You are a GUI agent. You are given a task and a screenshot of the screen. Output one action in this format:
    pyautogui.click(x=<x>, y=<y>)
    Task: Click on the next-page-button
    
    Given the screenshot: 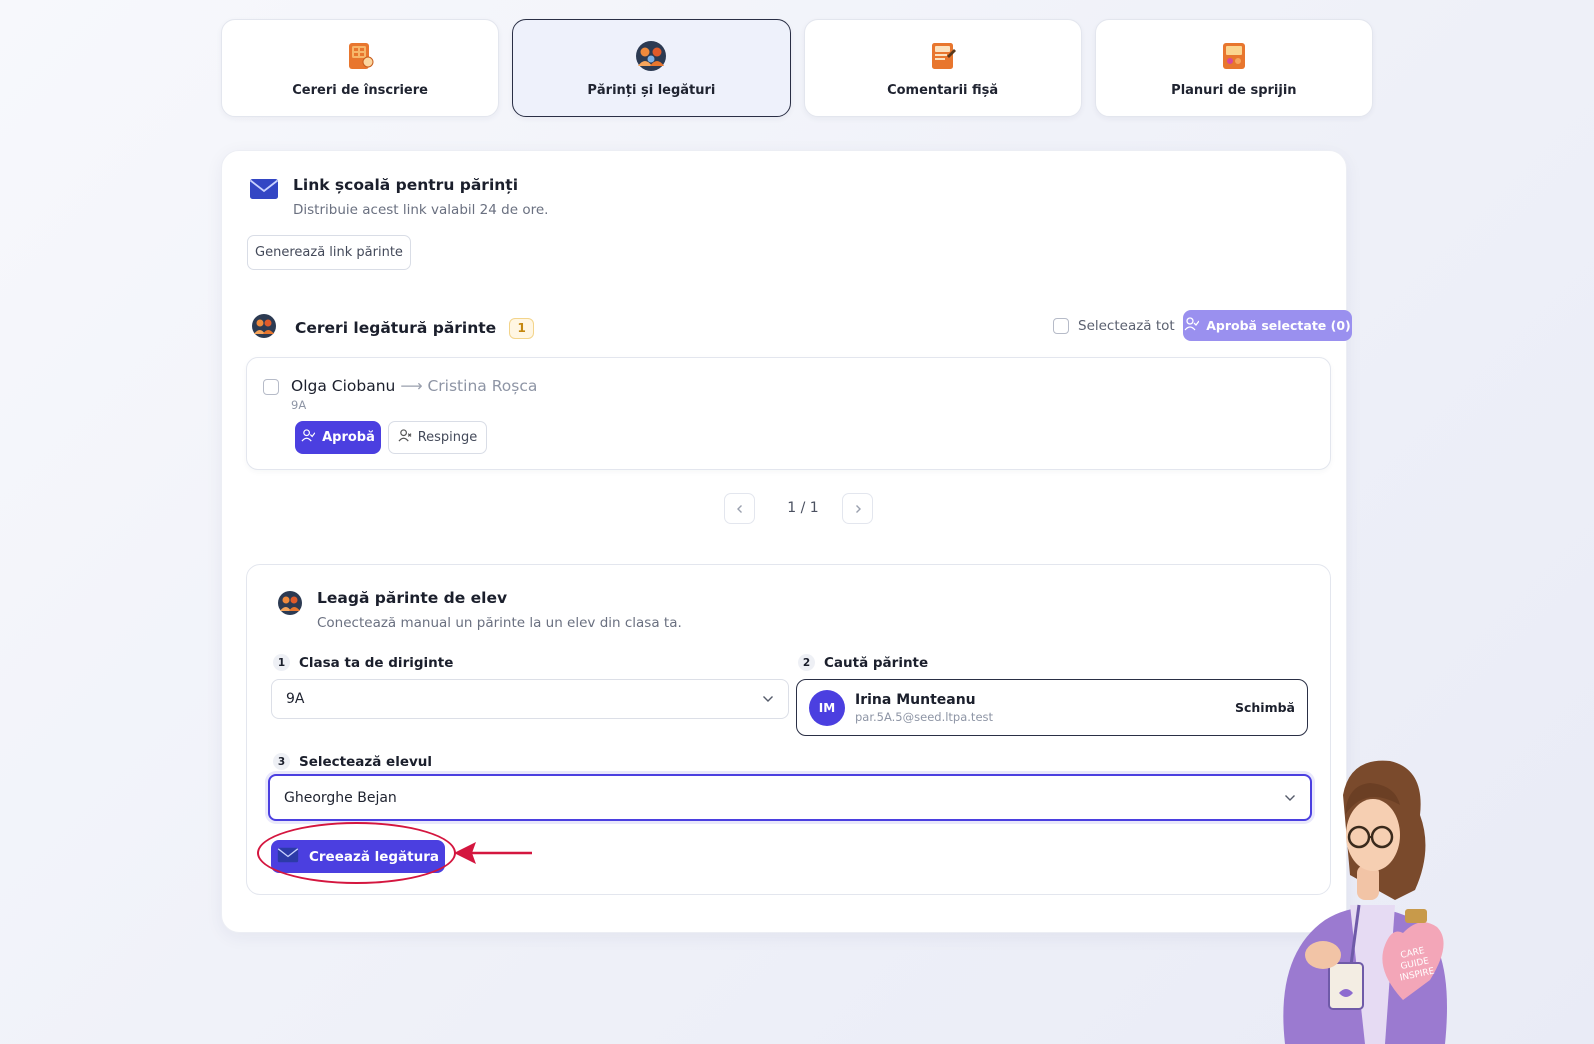 What is the action you would take?
    pyautogui.click(x=857, y=508)
    